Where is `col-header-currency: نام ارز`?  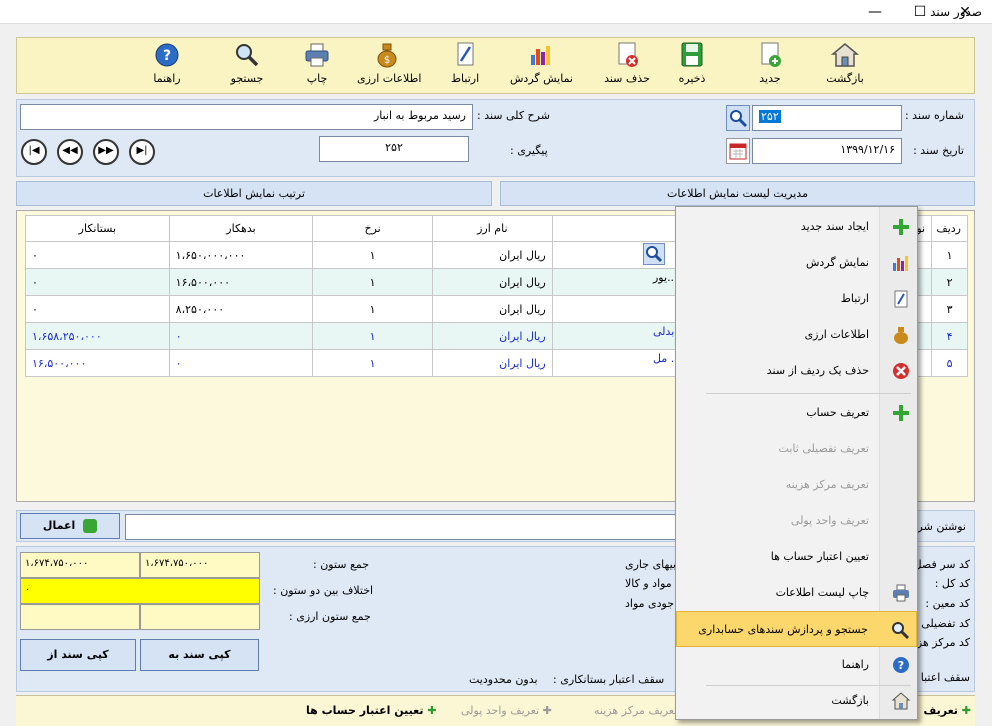
col-header-currency: نام ارز is located at coordinates (492, 228).